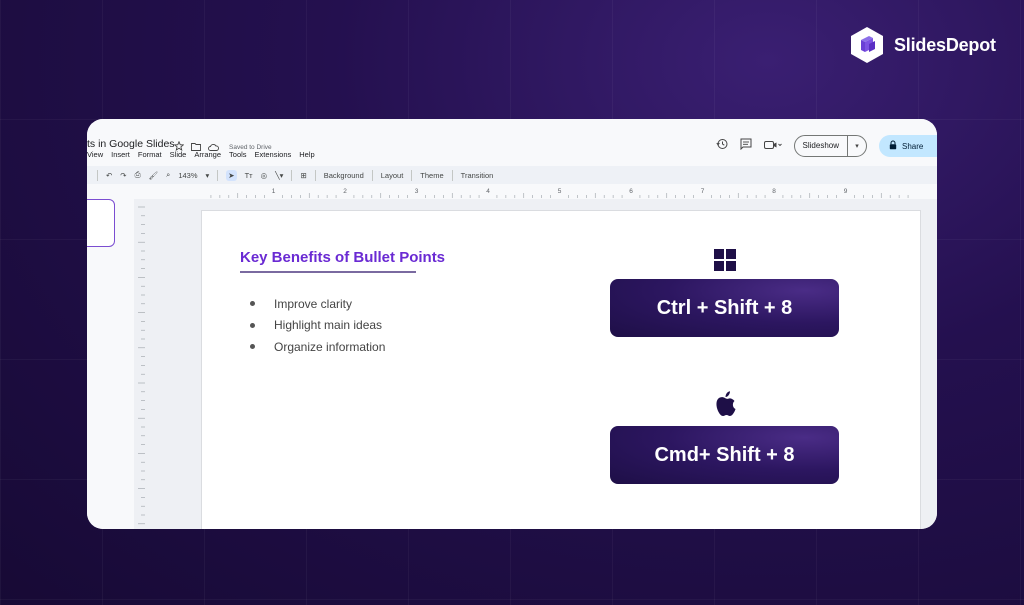 Image resolution: width=1024 pixels, height=605 pixels. What do you see at coordinates (631, 191) in the screenshot?
I see `ruler-number: 6` at bounding box center [631, 191].